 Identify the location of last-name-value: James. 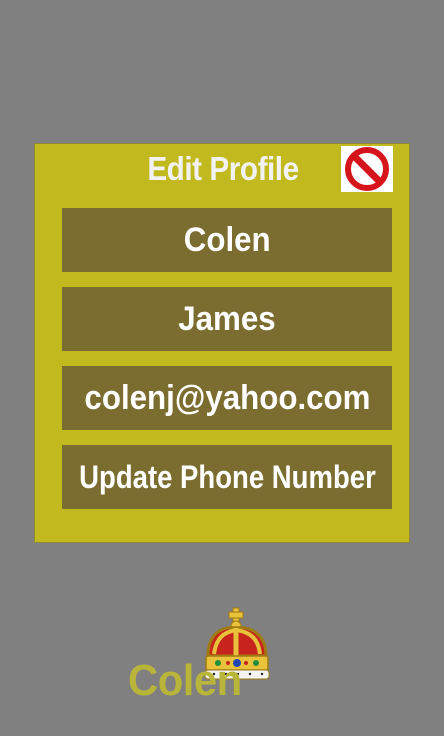
(227, 318).